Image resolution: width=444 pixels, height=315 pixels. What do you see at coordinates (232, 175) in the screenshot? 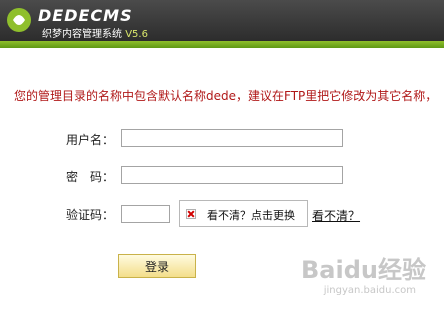
I see `password-input` at bounding box center [232, 175].